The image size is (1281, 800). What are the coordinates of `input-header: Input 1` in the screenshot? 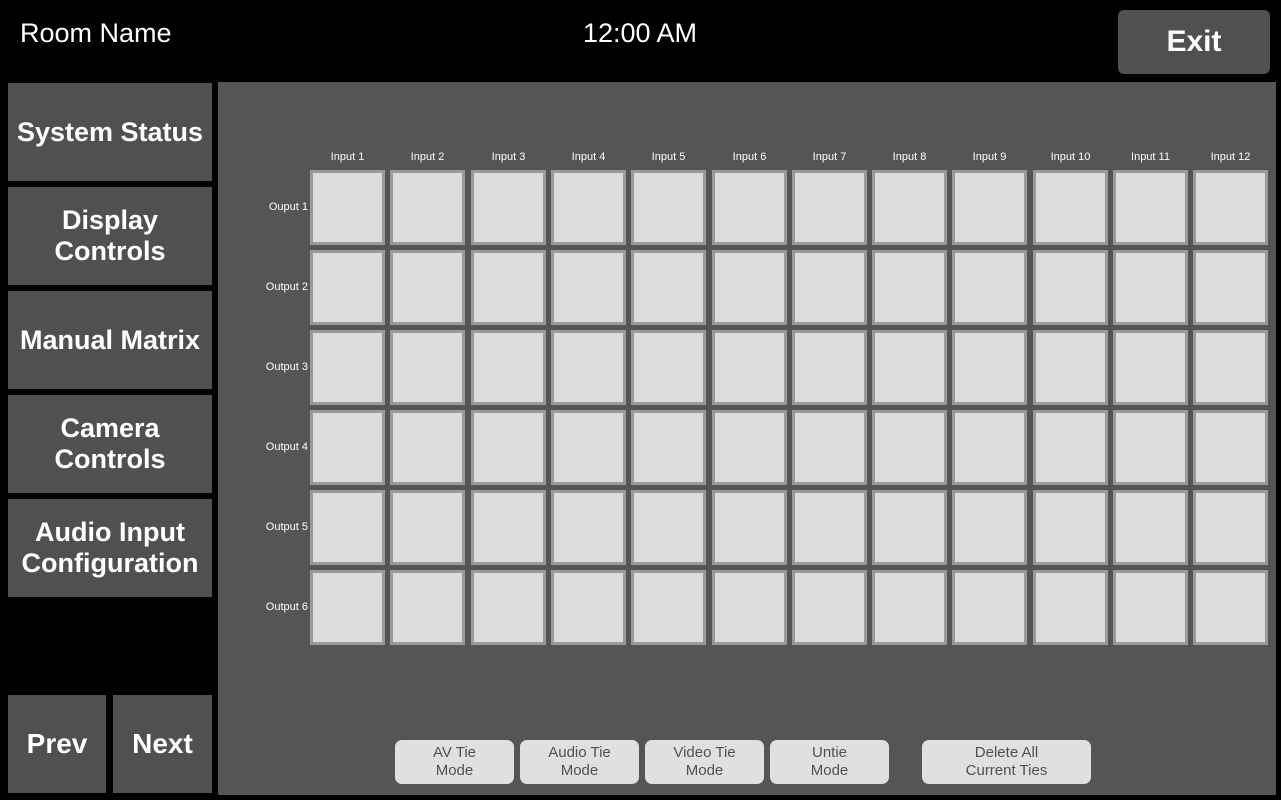 It's located at (347, 157).